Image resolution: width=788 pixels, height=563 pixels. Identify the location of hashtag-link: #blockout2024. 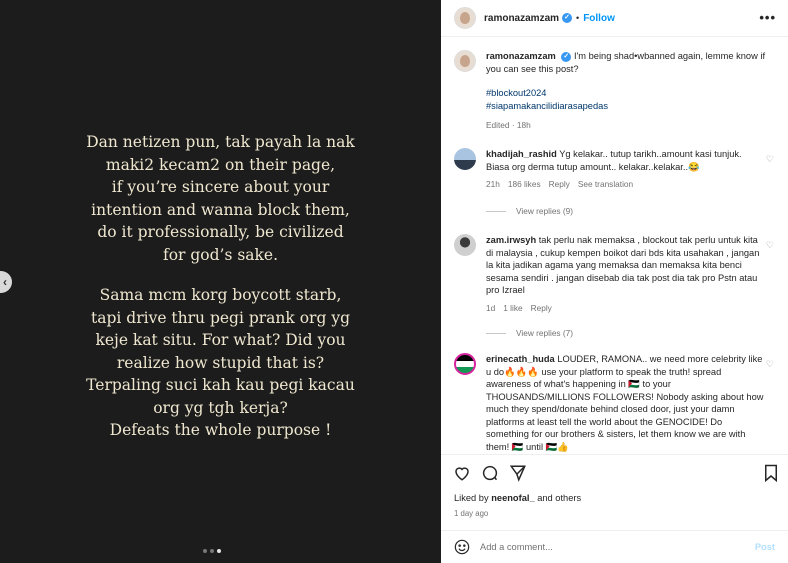
(626, 93).